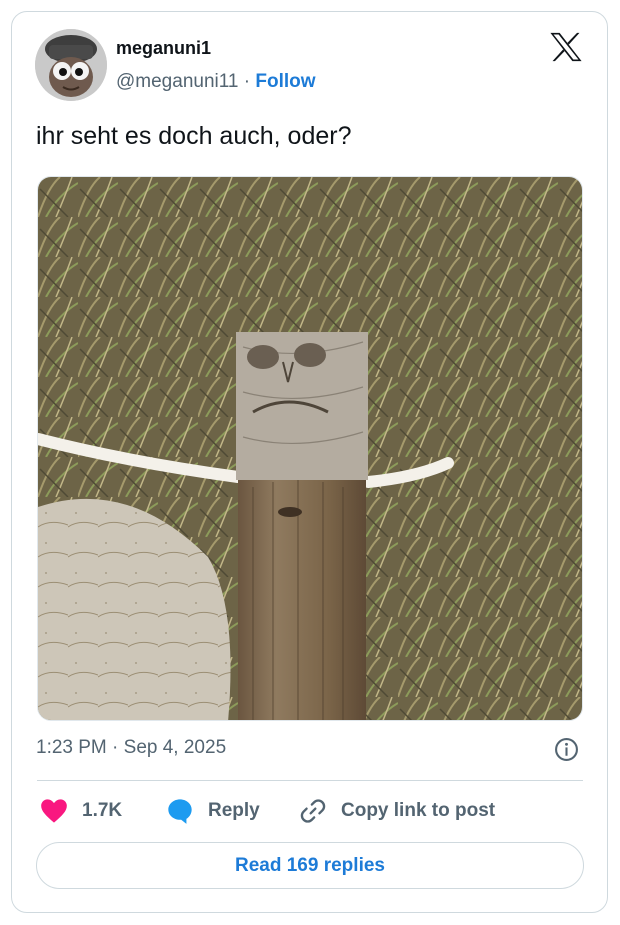  I want to click on read-replies-label: Read 169 replies, so click(310, 865).